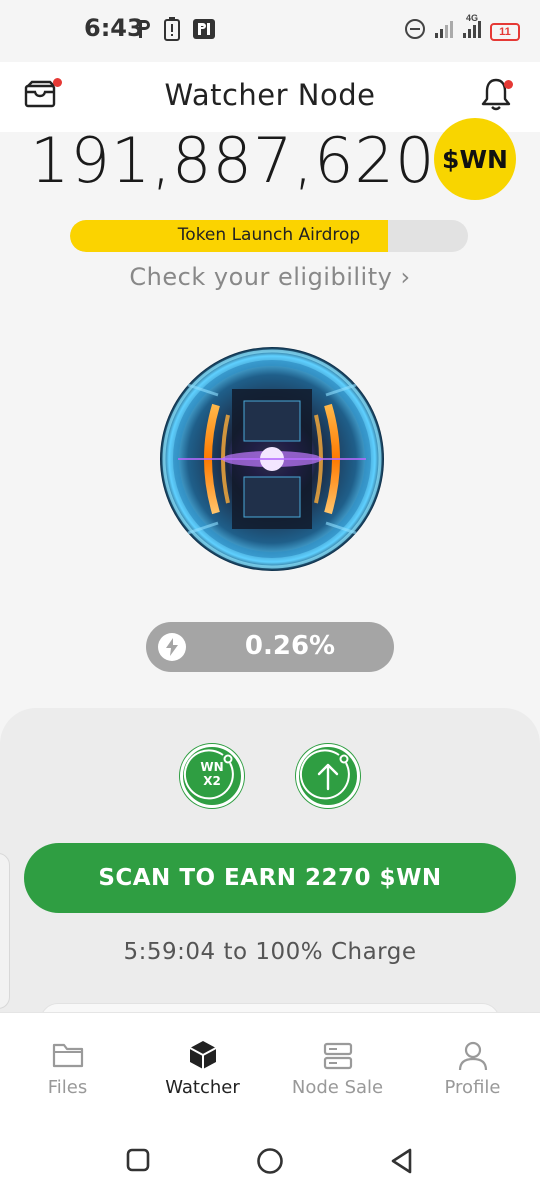  I want to click on recents-button, so click(138, 1162).